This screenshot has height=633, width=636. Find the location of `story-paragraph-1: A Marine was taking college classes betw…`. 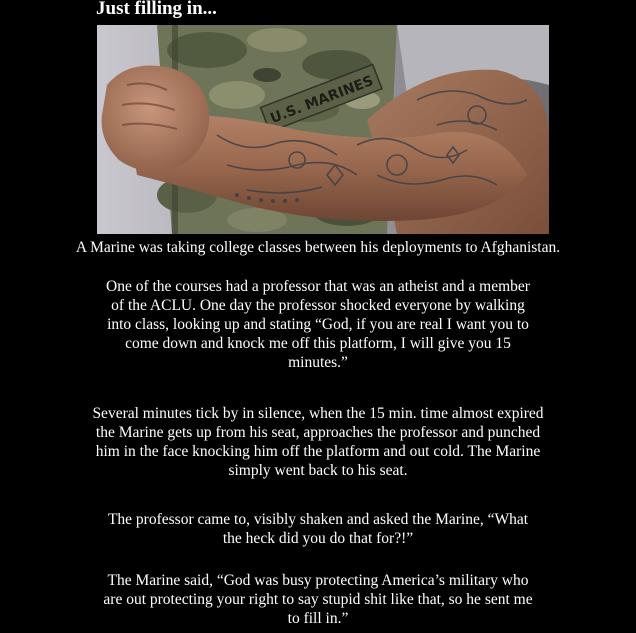

story-paragraph-1: A Marine was taking college classes betw… is located at coordinates (318, 247).